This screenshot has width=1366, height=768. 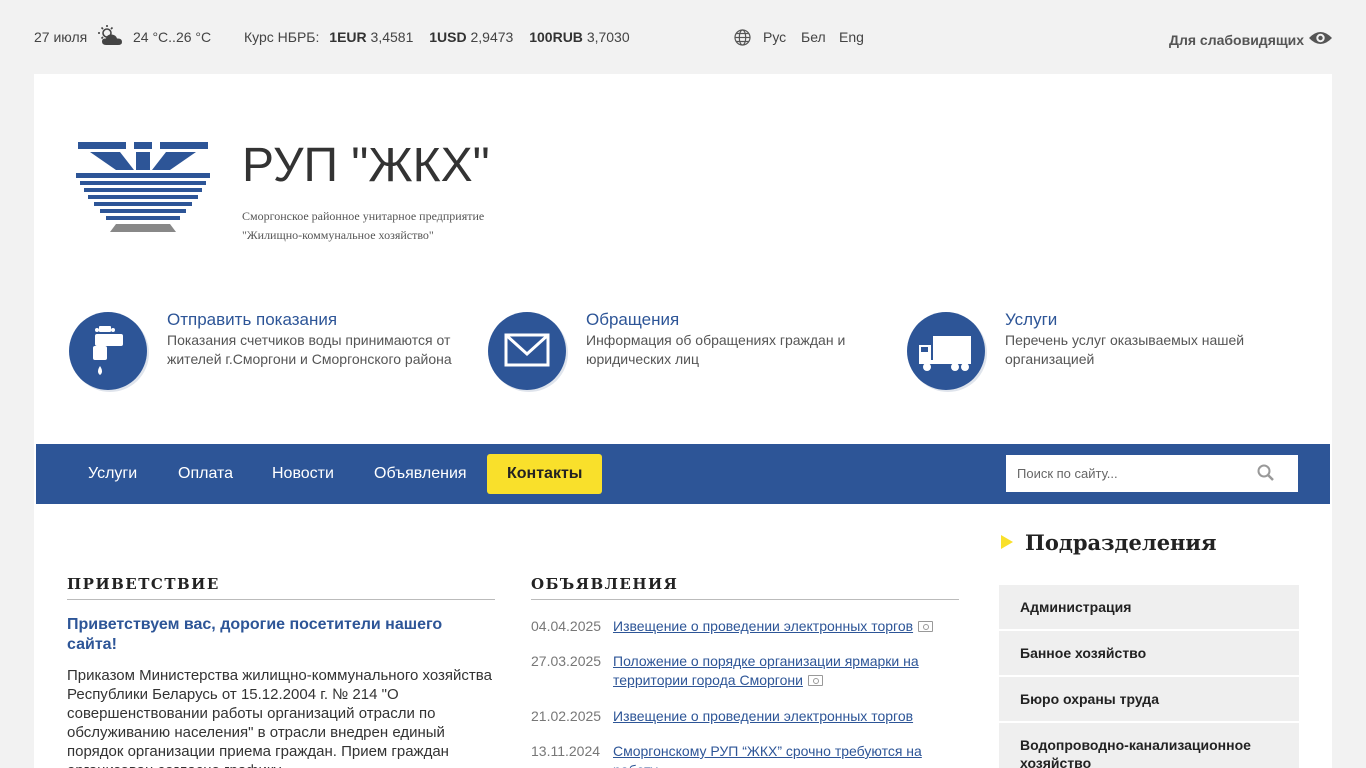 What do you see at coordinates (566, 716) in the screenshot?
I see `announcement-date: 21.02.2025` at bounding box center [566, 716].